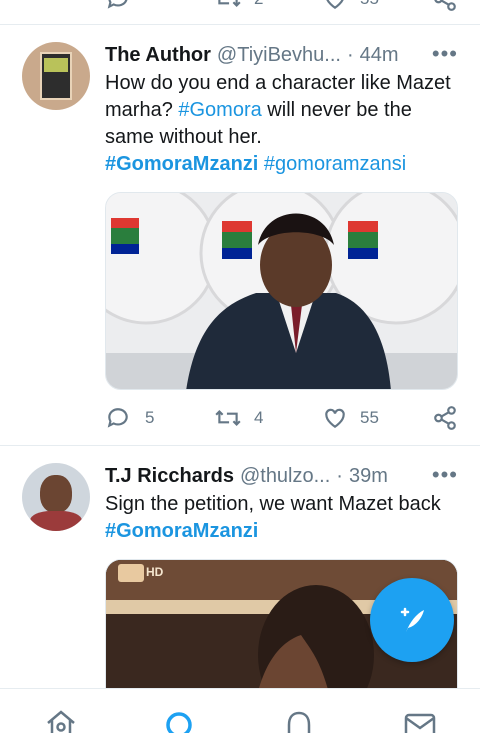  What do you see at coordinates (169, 476) in the screenshot?
I see `author-name: T.J Ricchards` at bounding box center [169, 476].